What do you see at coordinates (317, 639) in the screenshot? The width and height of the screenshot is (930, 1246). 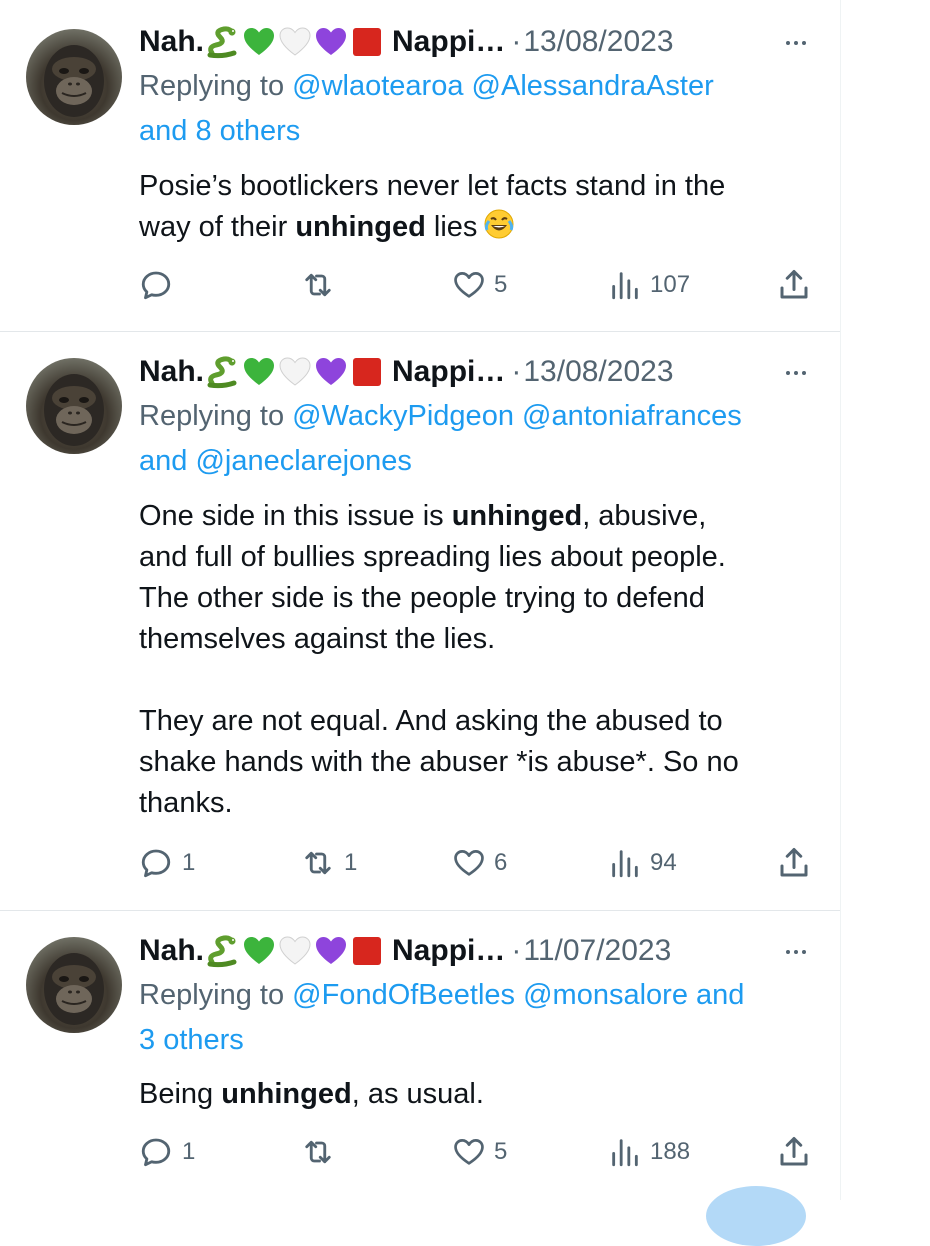 I see `tweet-text-line: themselves against the lies.` at bounding box center [317, 639].